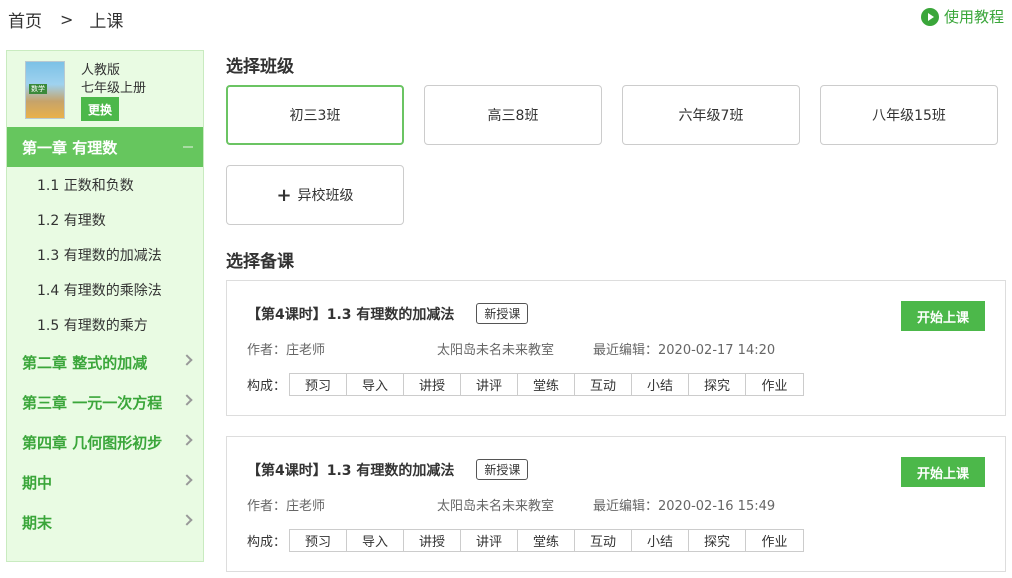 Image resolution: width=1012 pixels, height=578 pixels. What do you see at coordinates (260, 262) in the screenshot?
I see `select-lesson-heading: 选择备课` at bounding box center [260, 262].